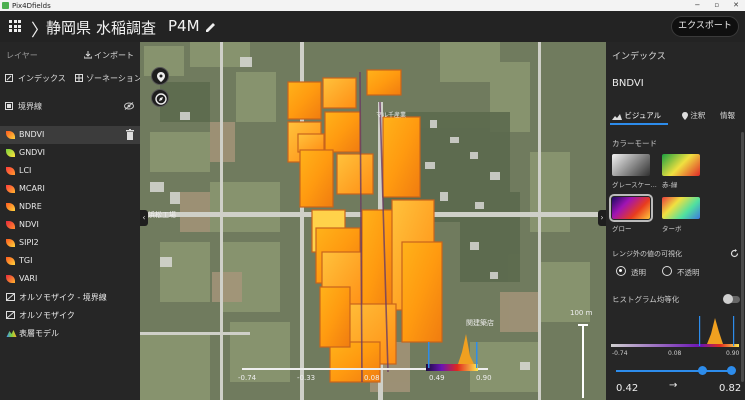  What do you see at coordinates (29, 224) in the screenshot?
I see `layer-label: NDVI` at bounding box center [29, 224].